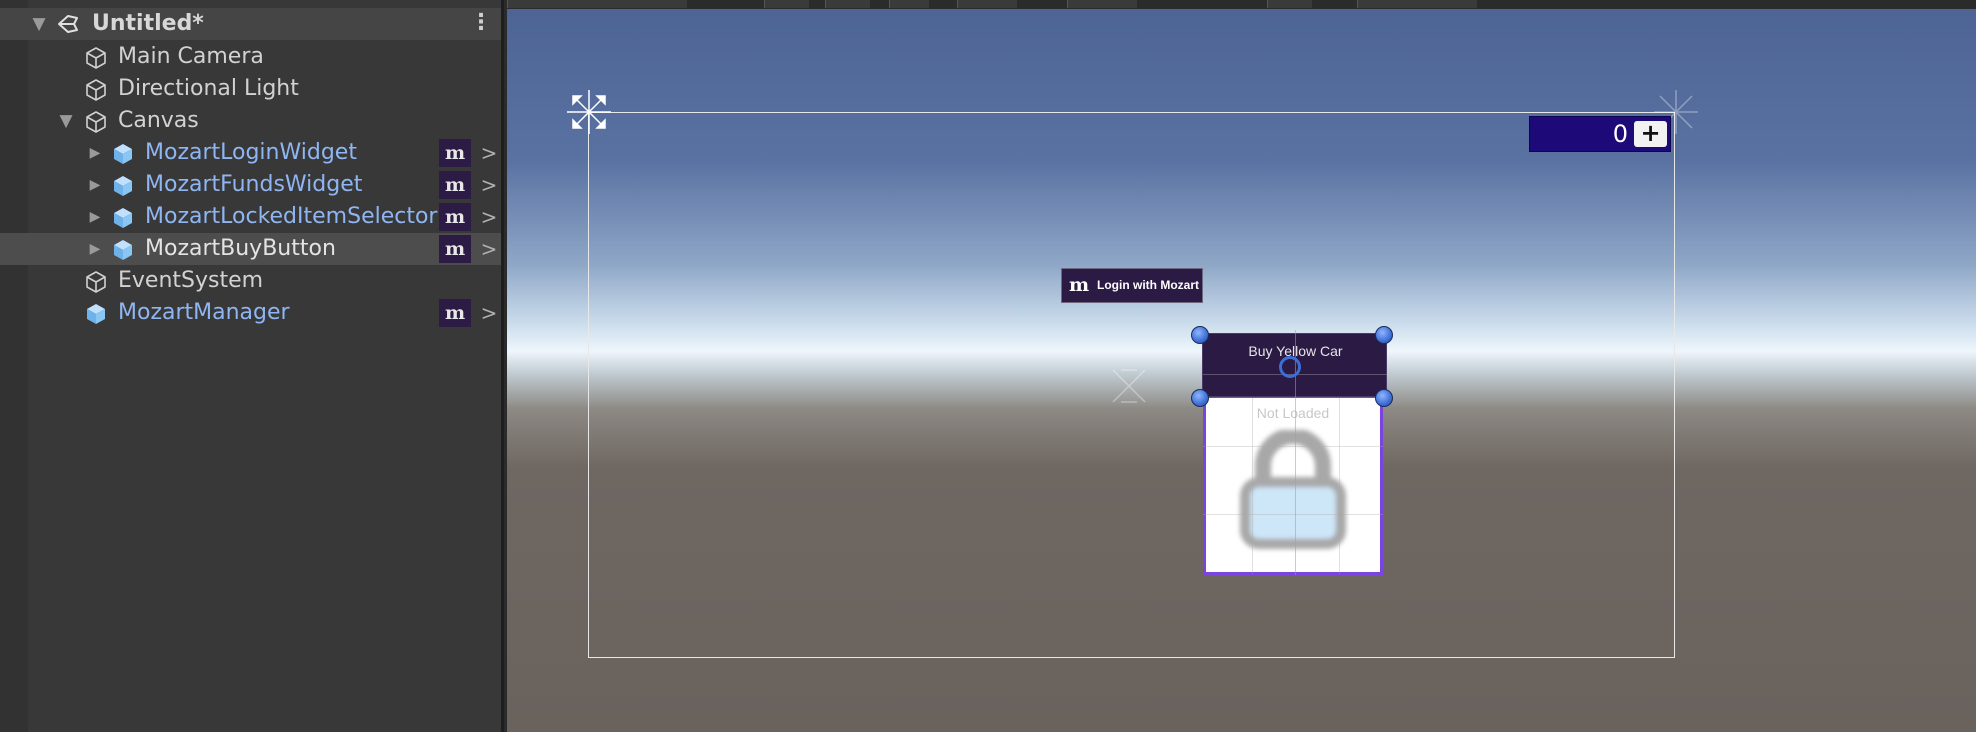 Image resolution: width=1976 pixels, height=732 pixels. Describe the element at coordinates (1384, 398) in the screenshot. I see `rect-handle-bottom-right` at that location.